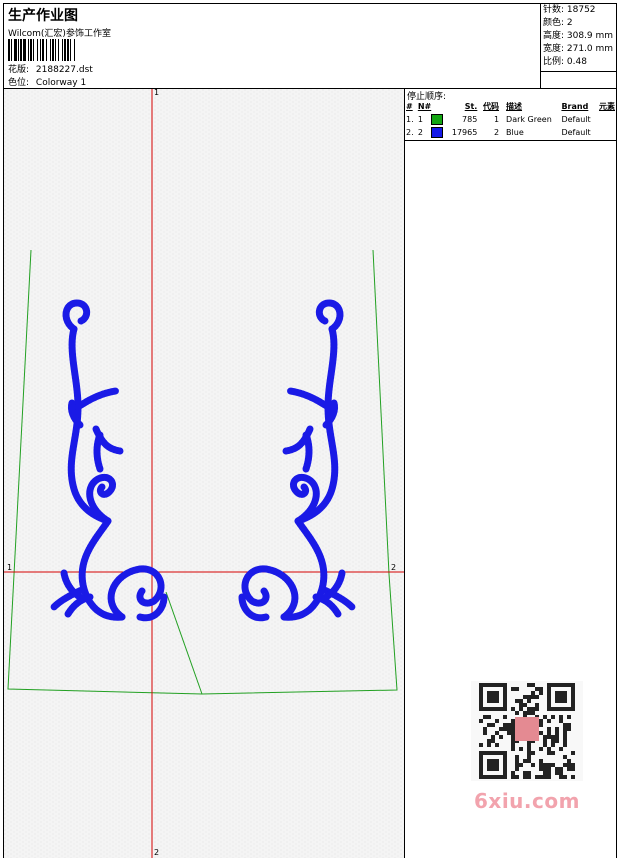 This screenshot has width=620, height=861. What do you see at coordinates (529, 119) in the screenshot?
I see `cell-description: Dark Green` at bounding box center [529, 119].